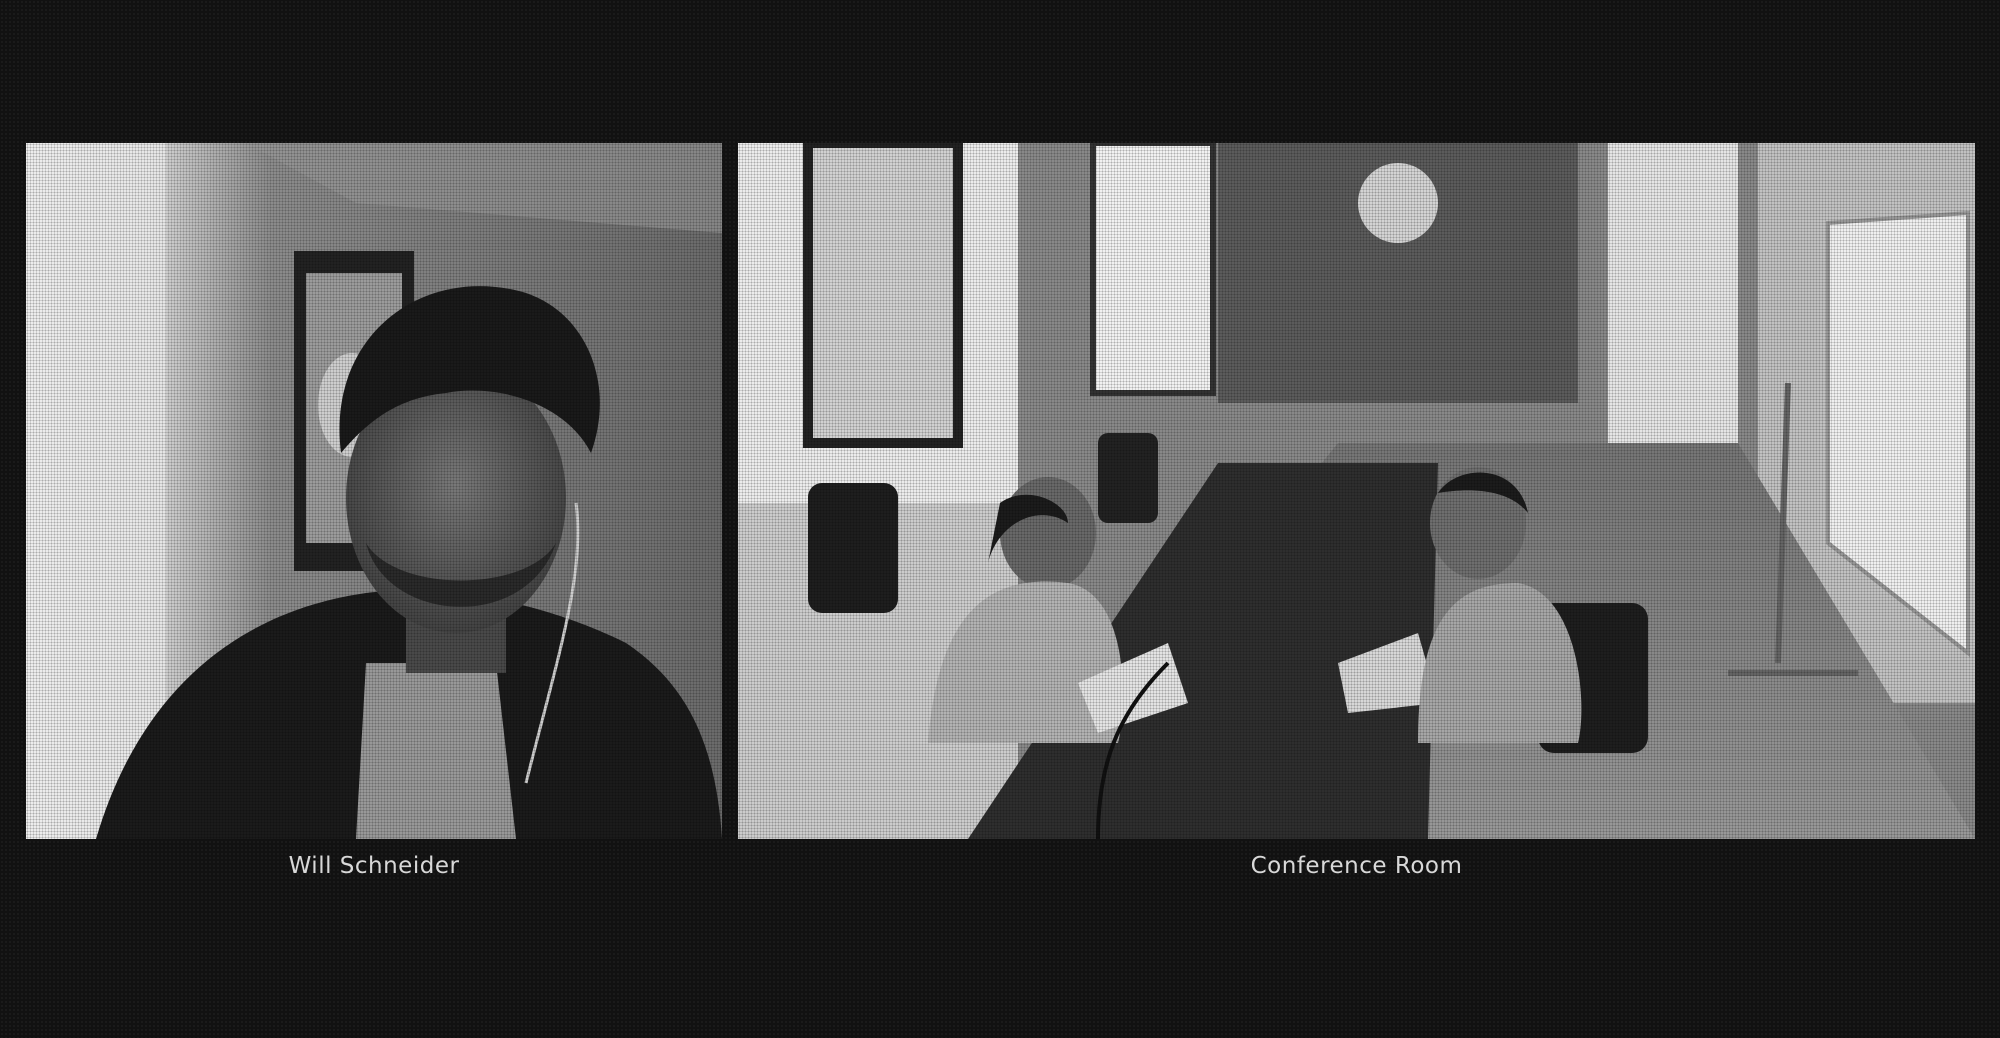  I want to click on participant-name-label: Conference Room, so click(1356, 866).